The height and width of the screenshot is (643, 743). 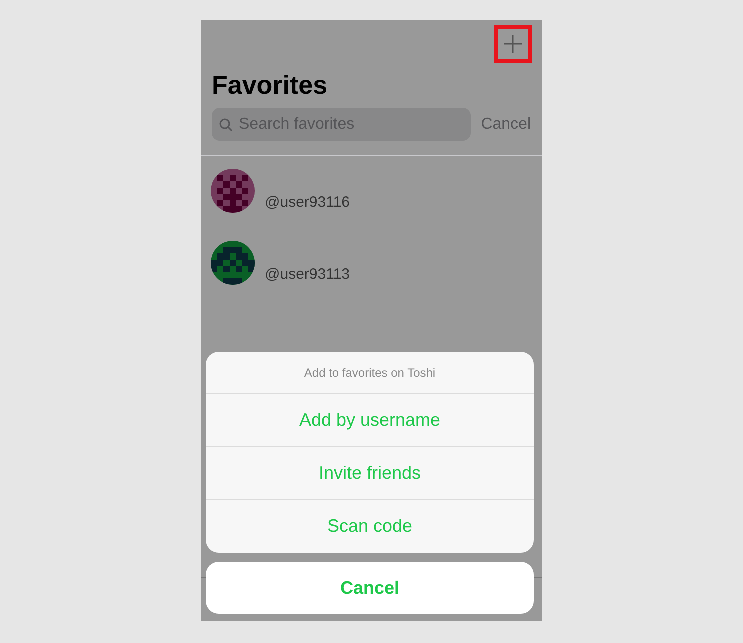 What do you see at coordinates (371, 192) in the screenshot?
I see `favorite-row: @user93116` at bounding box center [371, 192].